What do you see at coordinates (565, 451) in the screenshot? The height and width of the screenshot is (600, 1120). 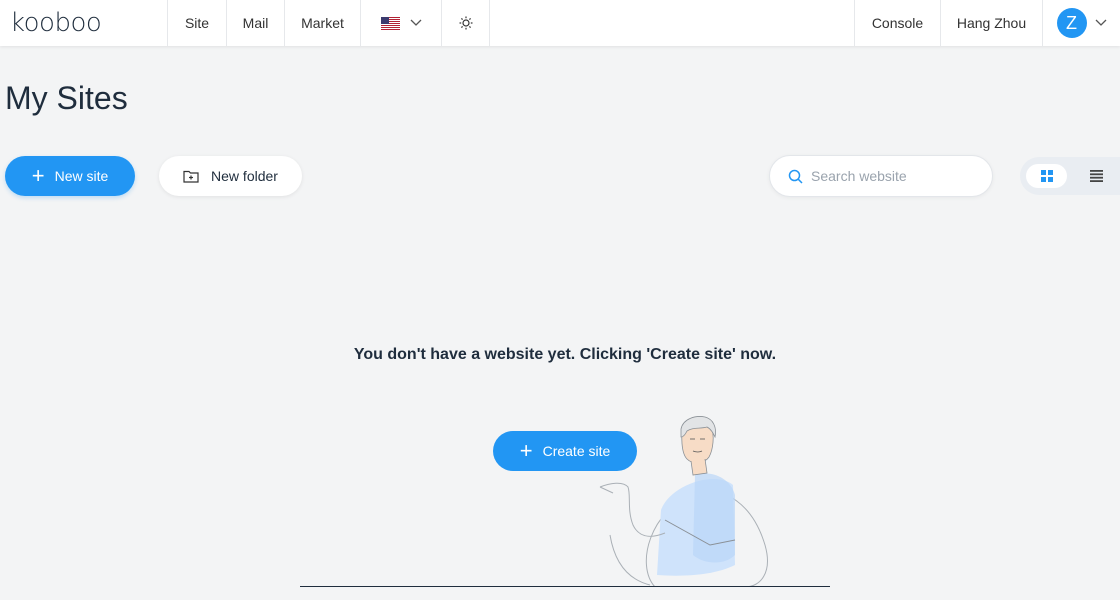 I see `create-site-button: + Create site` at bounding box center [565, 451].